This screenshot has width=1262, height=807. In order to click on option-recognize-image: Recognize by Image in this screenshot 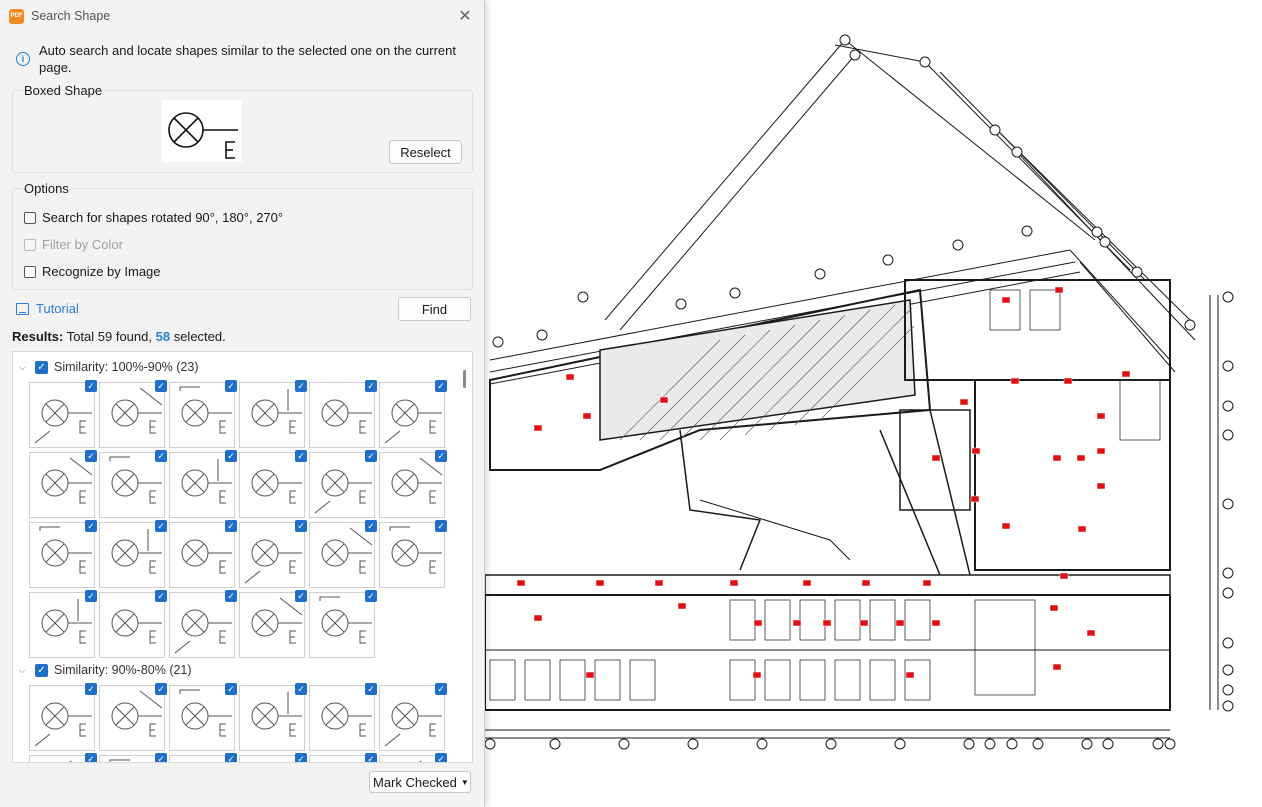, I will do `click(92, 271)`.